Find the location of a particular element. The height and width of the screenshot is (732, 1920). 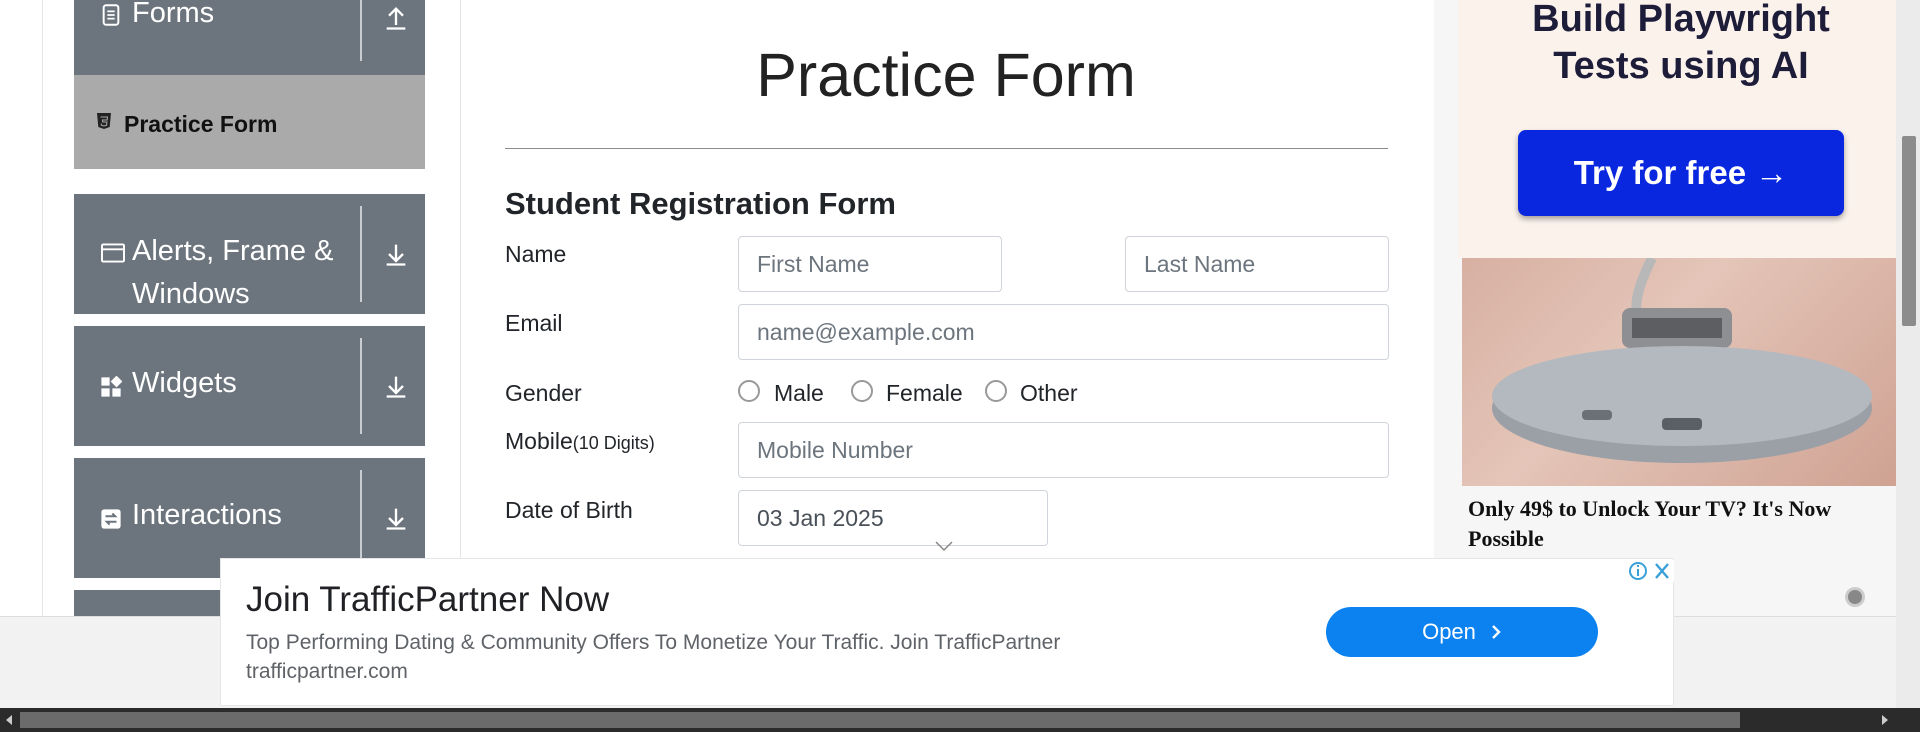

sidebar-item-label: Practice Form is located at coordinates (201, 124).